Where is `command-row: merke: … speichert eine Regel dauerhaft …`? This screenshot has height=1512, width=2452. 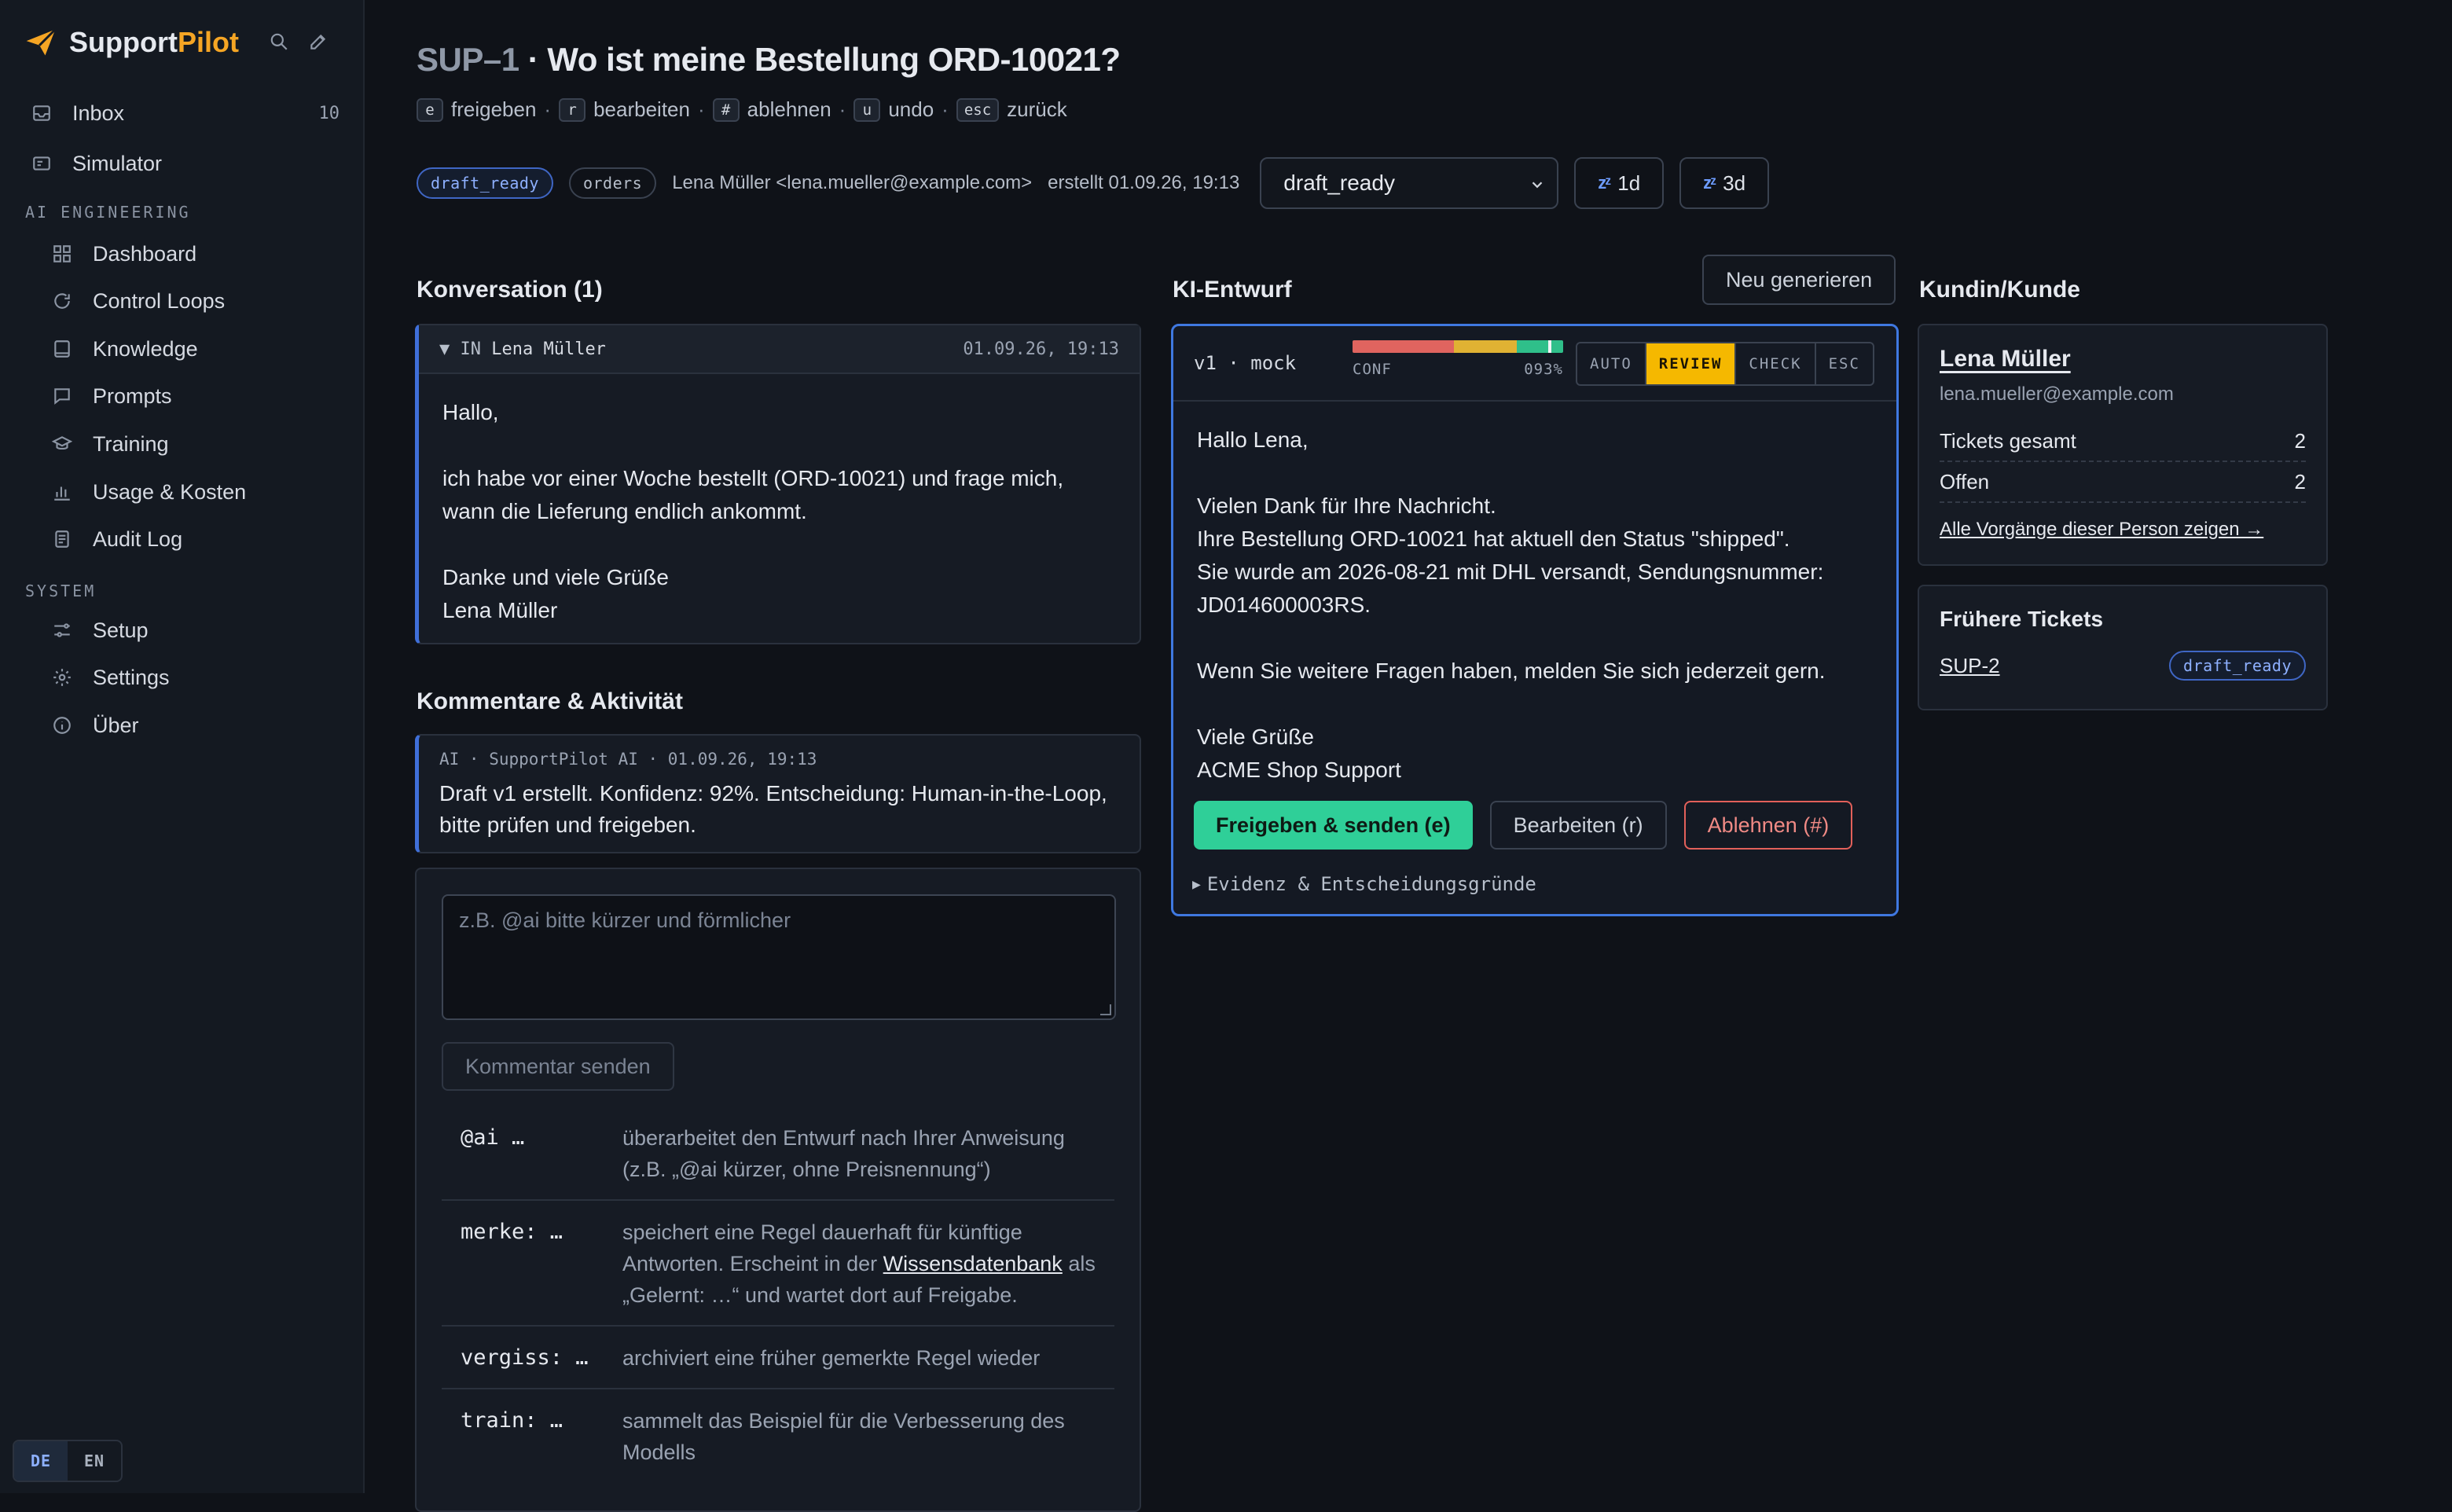 command-row: merke: … speichert eine Regel dauerhaft … is located at coordinates (778, 1264).